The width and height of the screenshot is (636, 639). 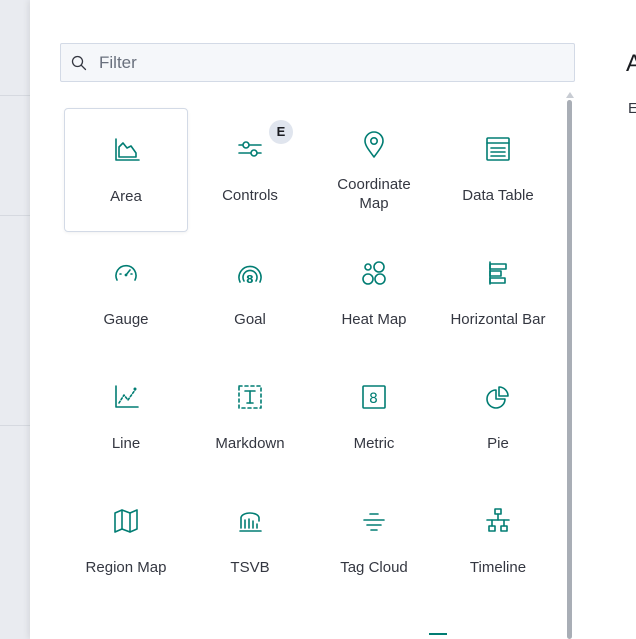 I want to click on area-chart-icon, so click(x=127, y=150).